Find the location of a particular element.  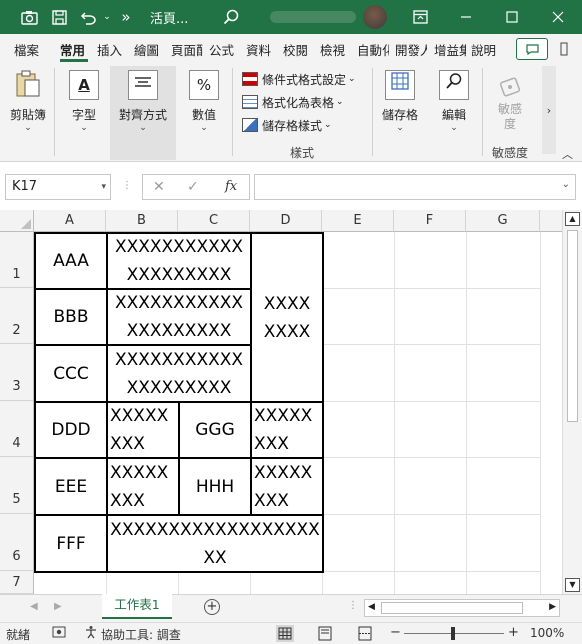

tab-home: 常用 is located at coordinates (72, 49).